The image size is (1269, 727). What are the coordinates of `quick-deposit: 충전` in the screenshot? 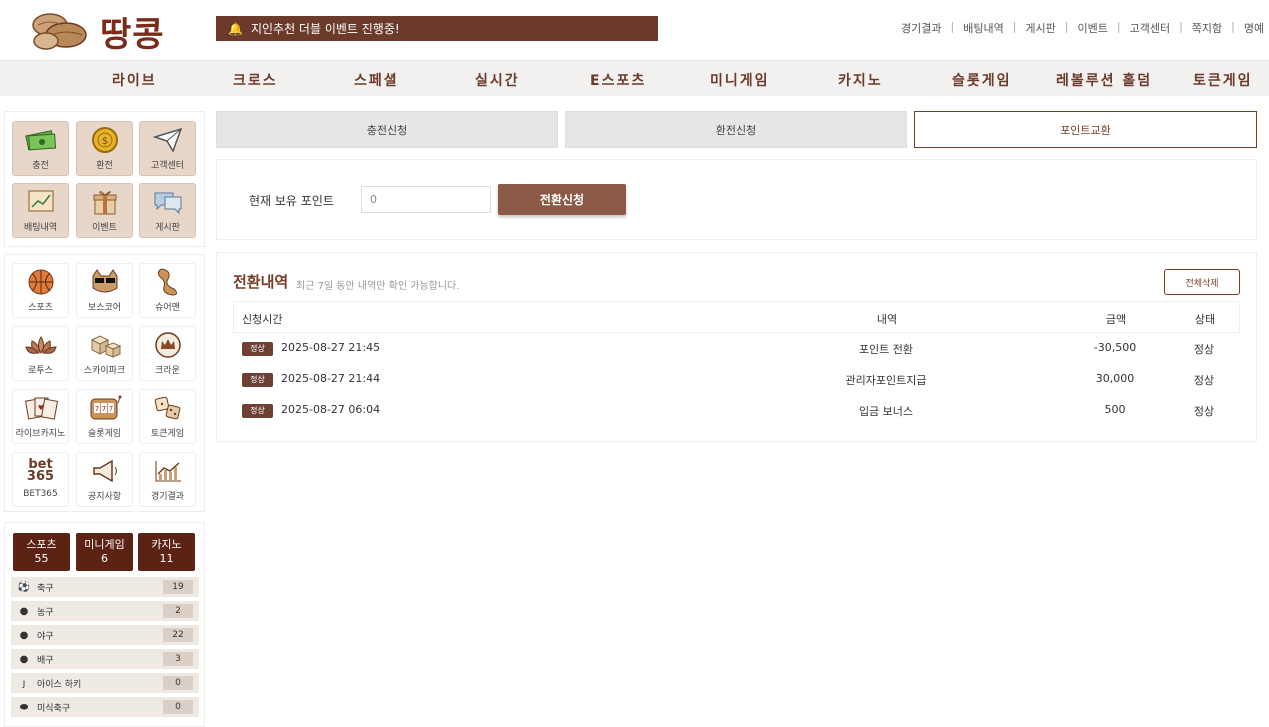 It's located at (40, 148).